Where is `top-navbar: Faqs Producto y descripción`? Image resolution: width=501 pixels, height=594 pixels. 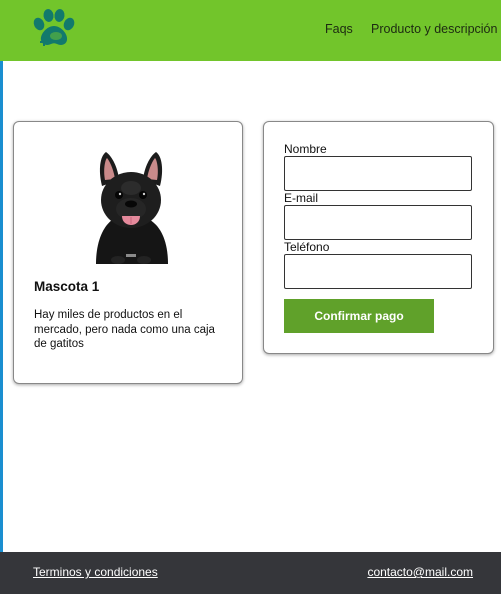 top-navbar: Faqs Producto y descripción is located at coordinates (250, 30).